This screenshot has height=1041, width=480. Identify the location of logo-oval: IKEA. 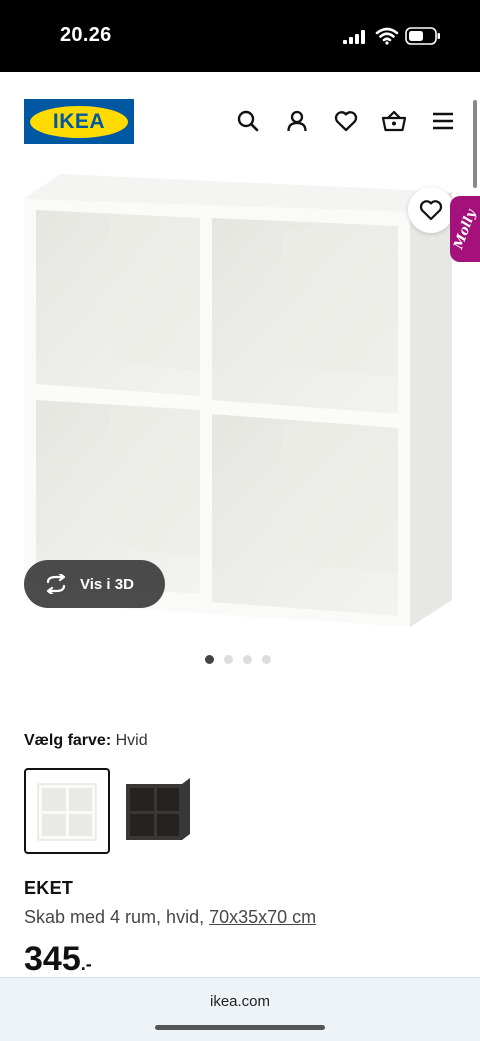
(79, 121).